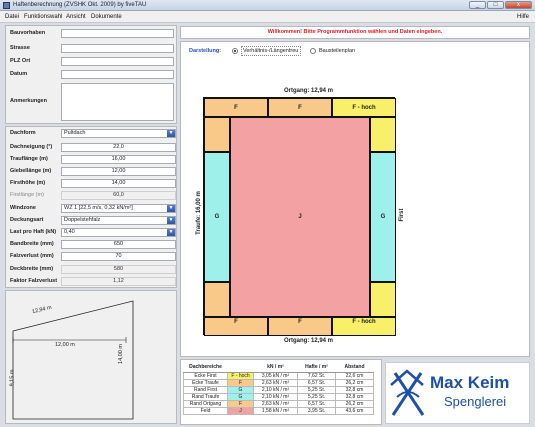  I want to click on row-name: Feld, so click(205, 410).